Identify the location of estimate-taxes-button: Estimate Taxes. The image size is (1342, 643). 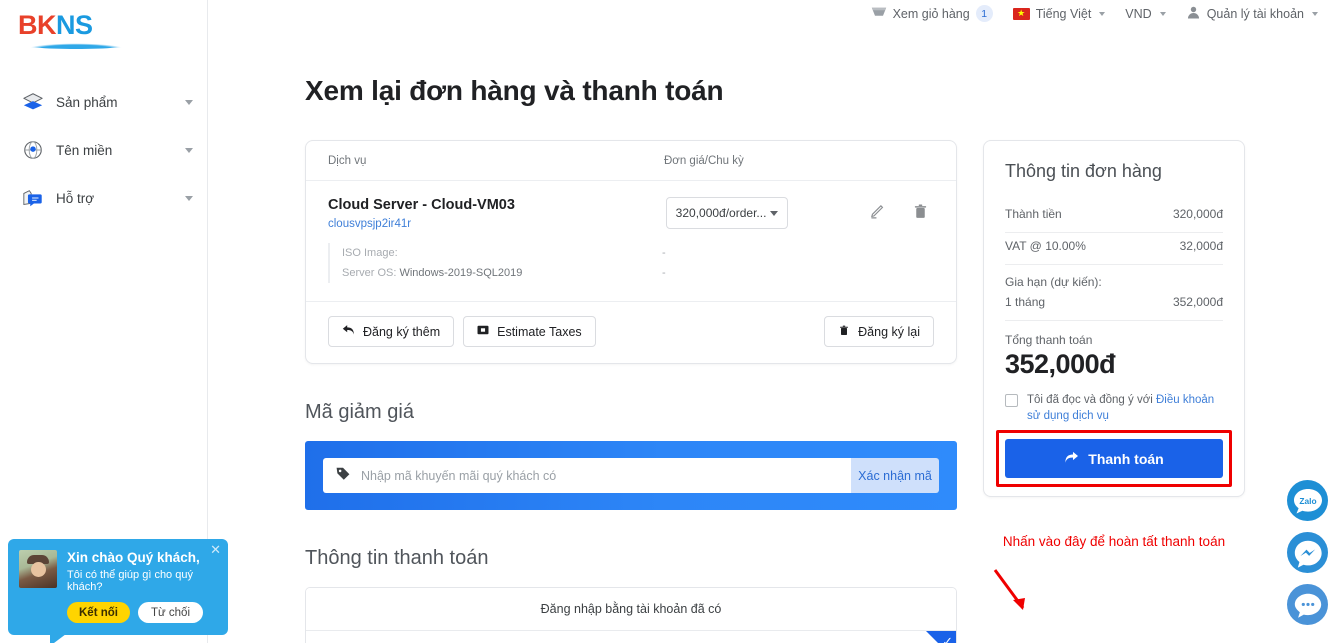
(529, 331).